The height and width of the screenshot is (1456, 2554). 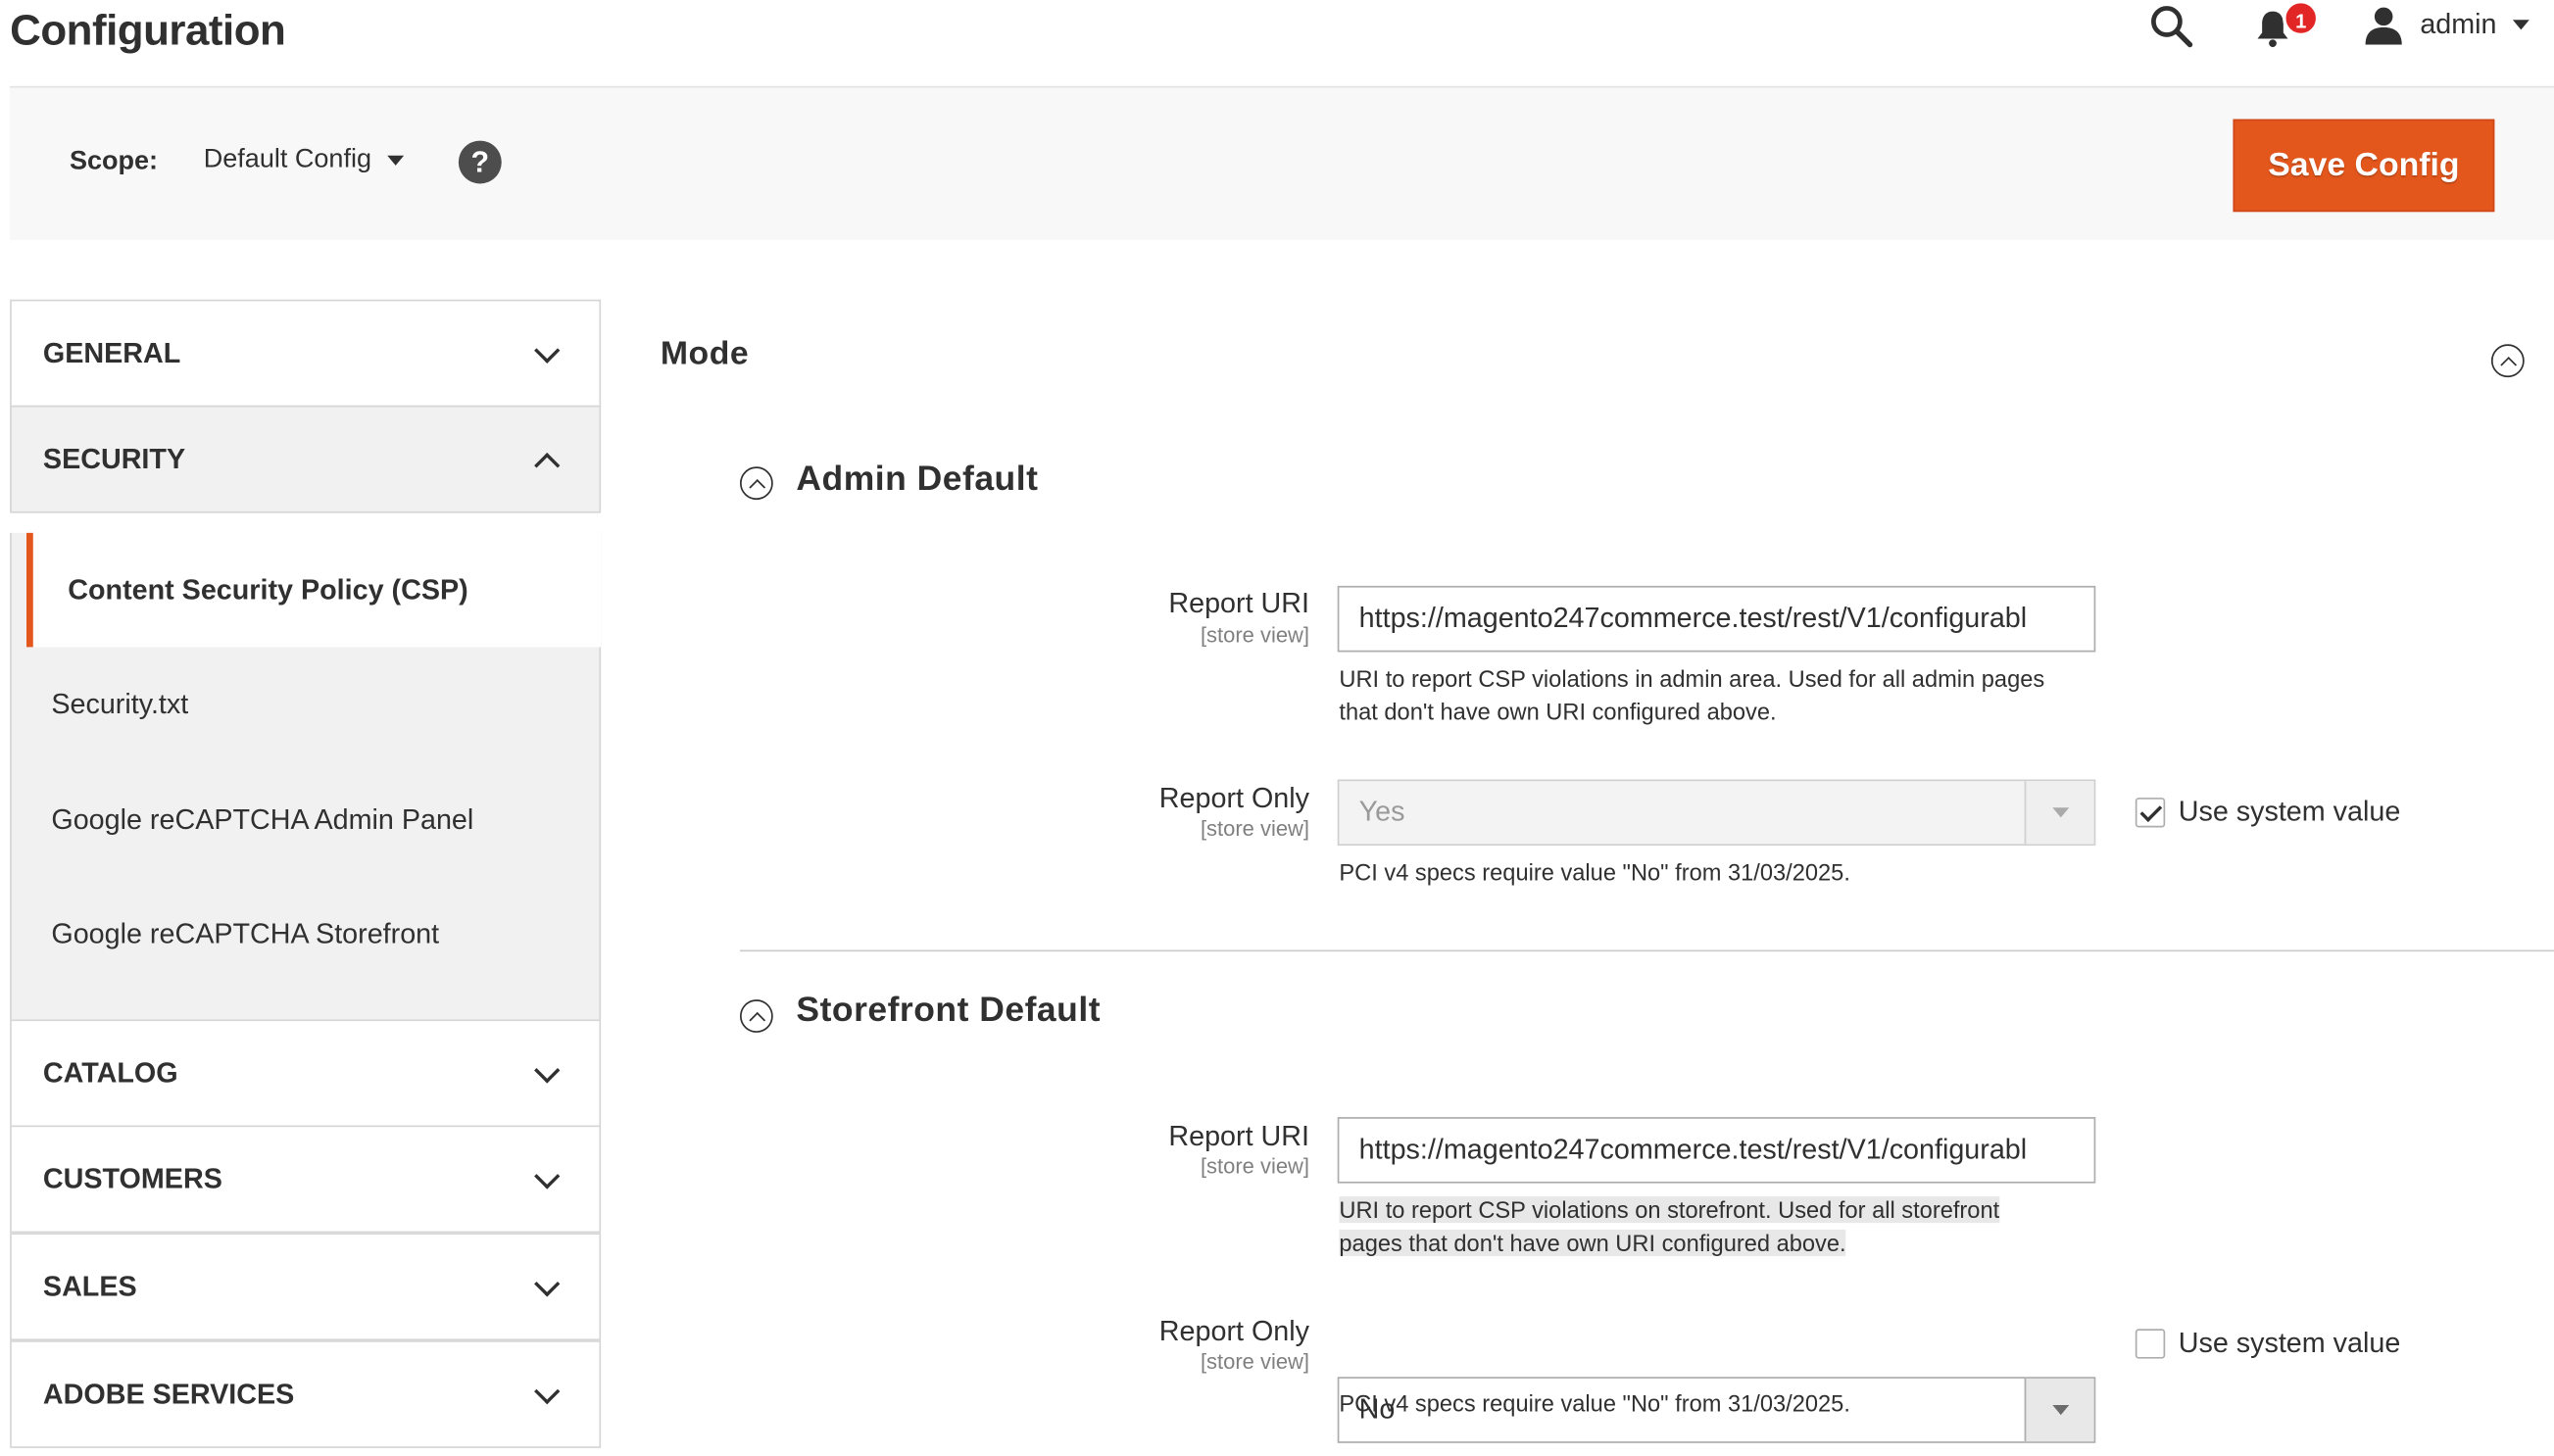 What do you see at coordinates (263, 819) in the screenshot?
I see `sidebar-item-label: Google reCAPTCHA Admin Panel` at bounding box center [263, 819].